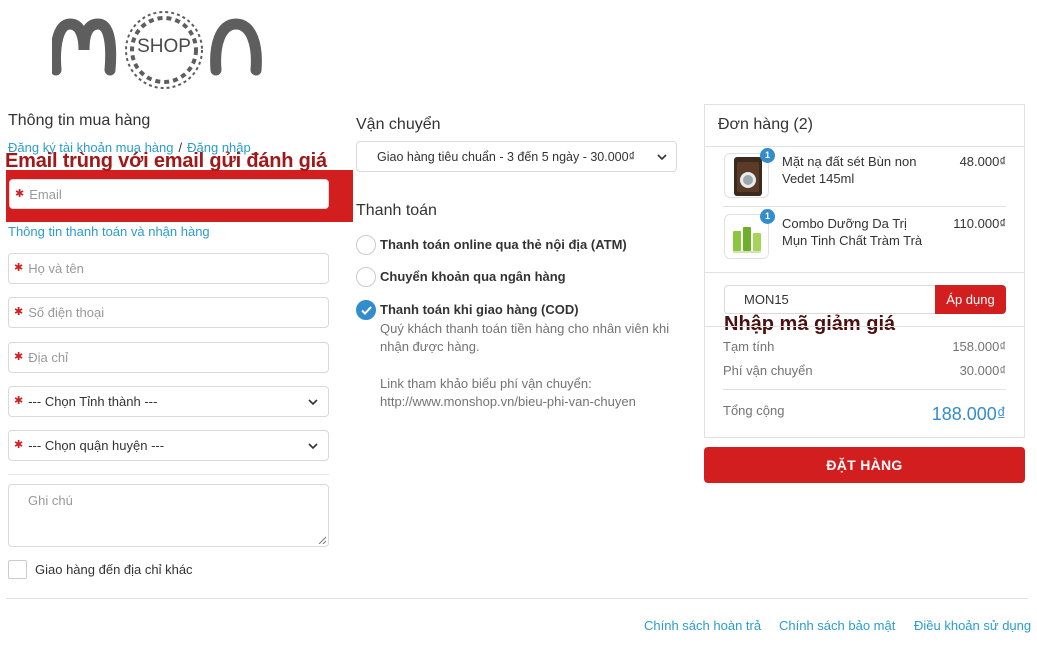  What do you see at coordinates (50, 500) in the screenshot?
I see `notes-placeholder: Ghi chú` at bounding box center [50, 500].